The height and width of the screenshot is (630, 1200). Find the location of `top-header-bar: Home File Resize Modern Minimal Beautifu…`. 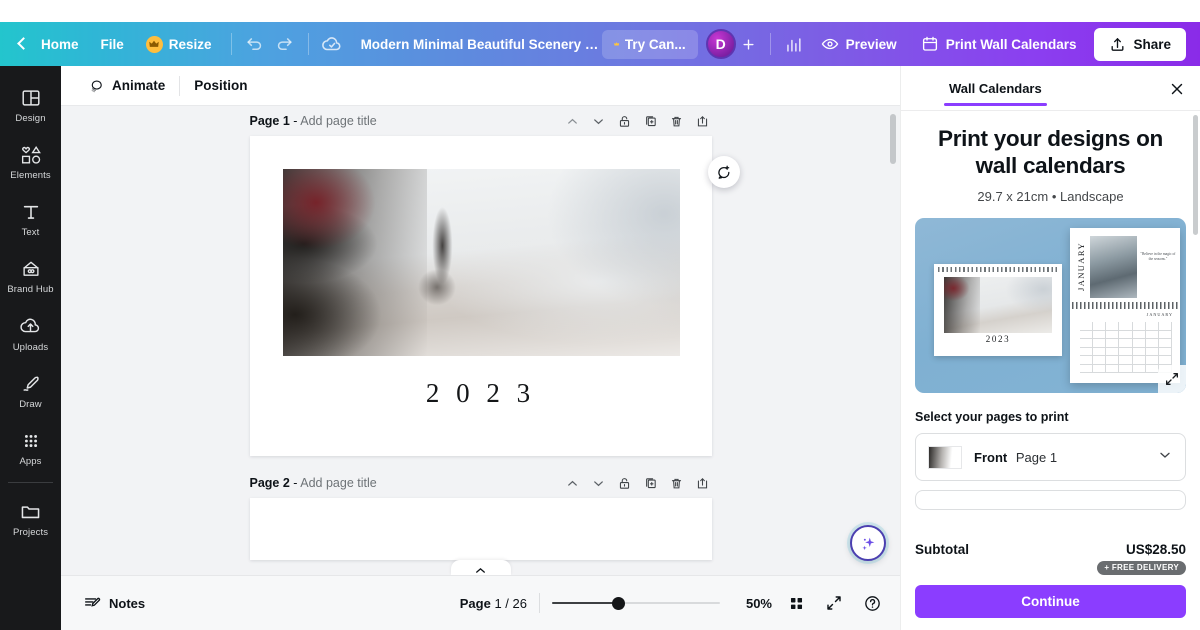

top-header-bar: Home File Resize Modern Minimal Beautifu… is located at coordinates (600, 44).